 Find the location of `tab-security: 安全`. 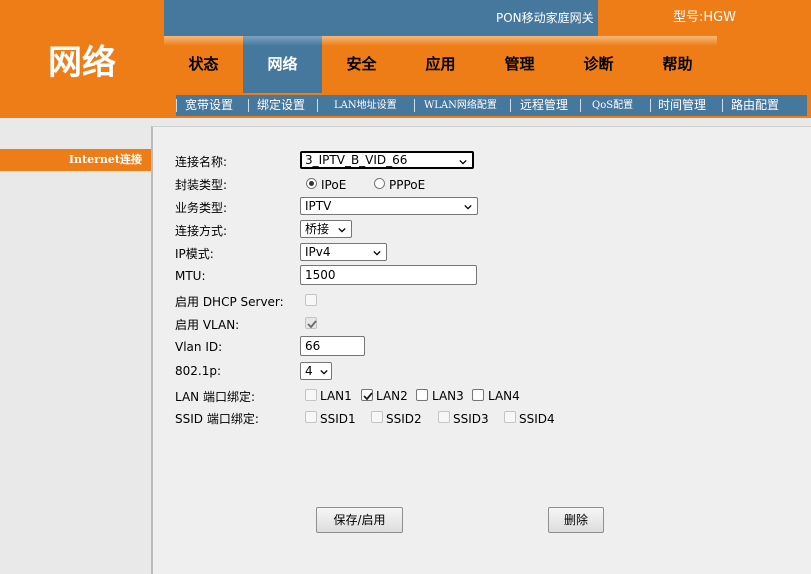

tab-security: 安全 is located at coordinates (361, 64).